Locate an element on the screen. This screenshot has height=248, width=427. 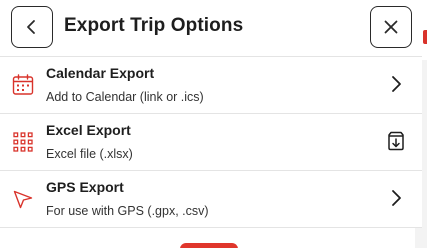
option-title: GPS Export is located at coordinates (85, 187).